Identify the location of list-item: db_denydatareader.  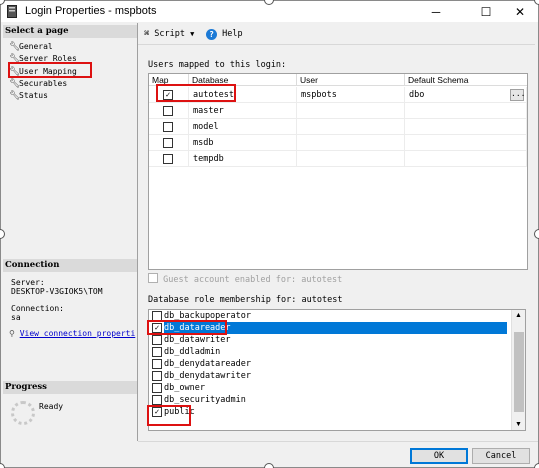
(330, 364).